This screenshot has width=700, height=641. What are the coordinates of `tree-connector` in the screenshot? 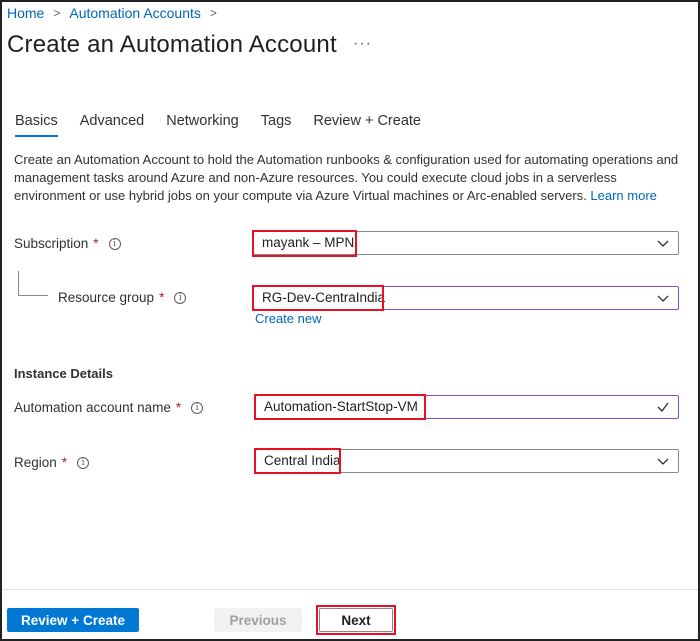 It's located at (33, 283).